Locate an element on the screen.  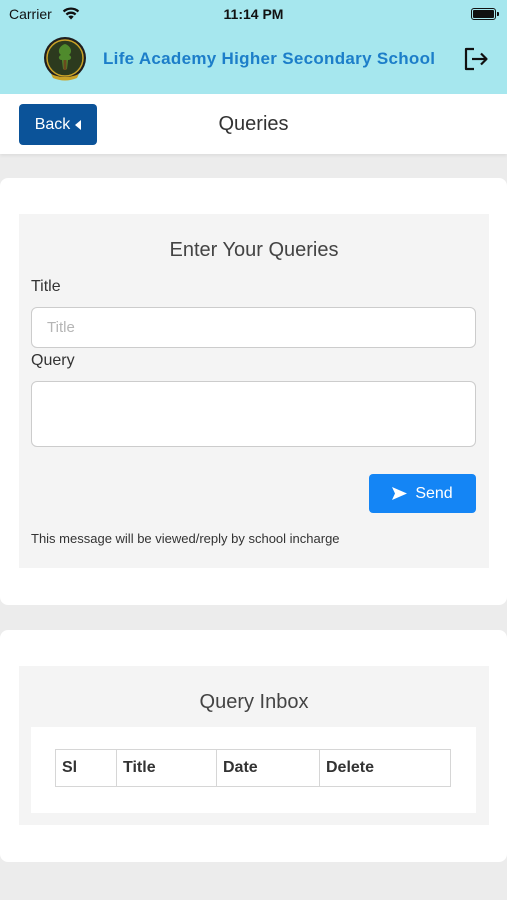
column-header-title: Title is located at coordinates (166, 768).